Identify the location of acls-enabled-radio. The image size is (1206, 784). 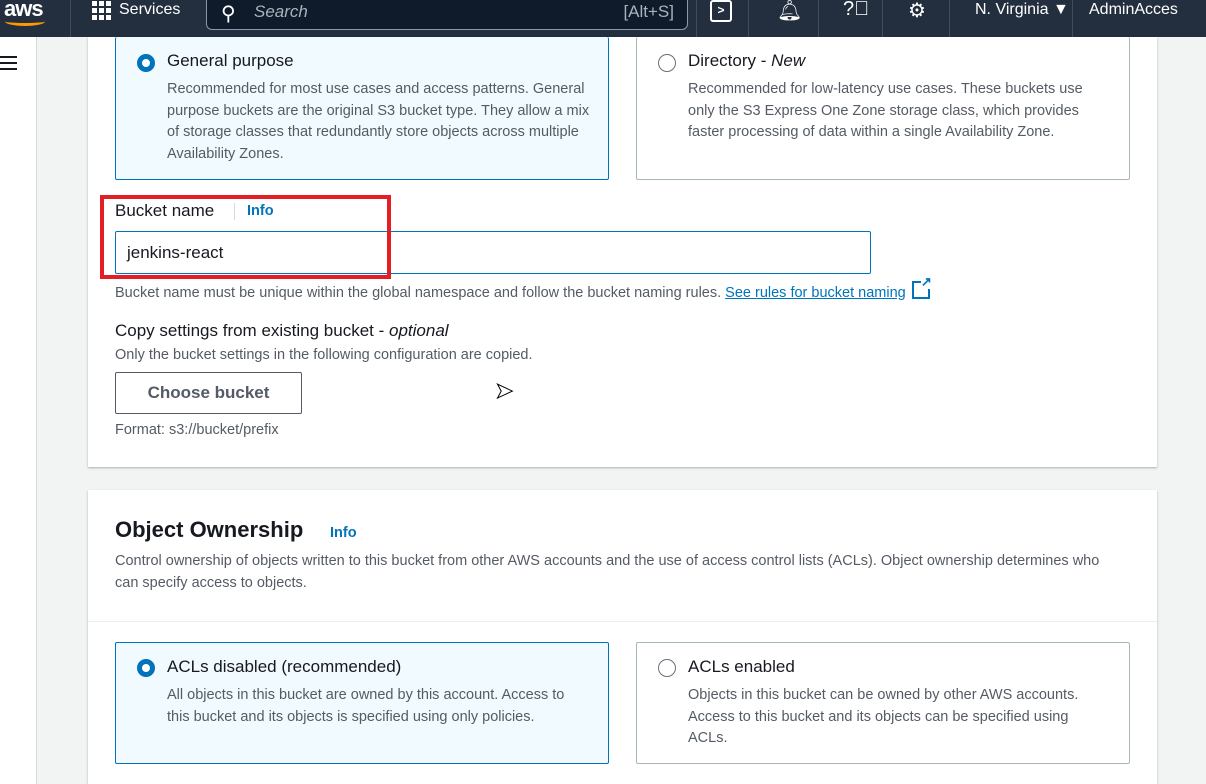
(667, 668).